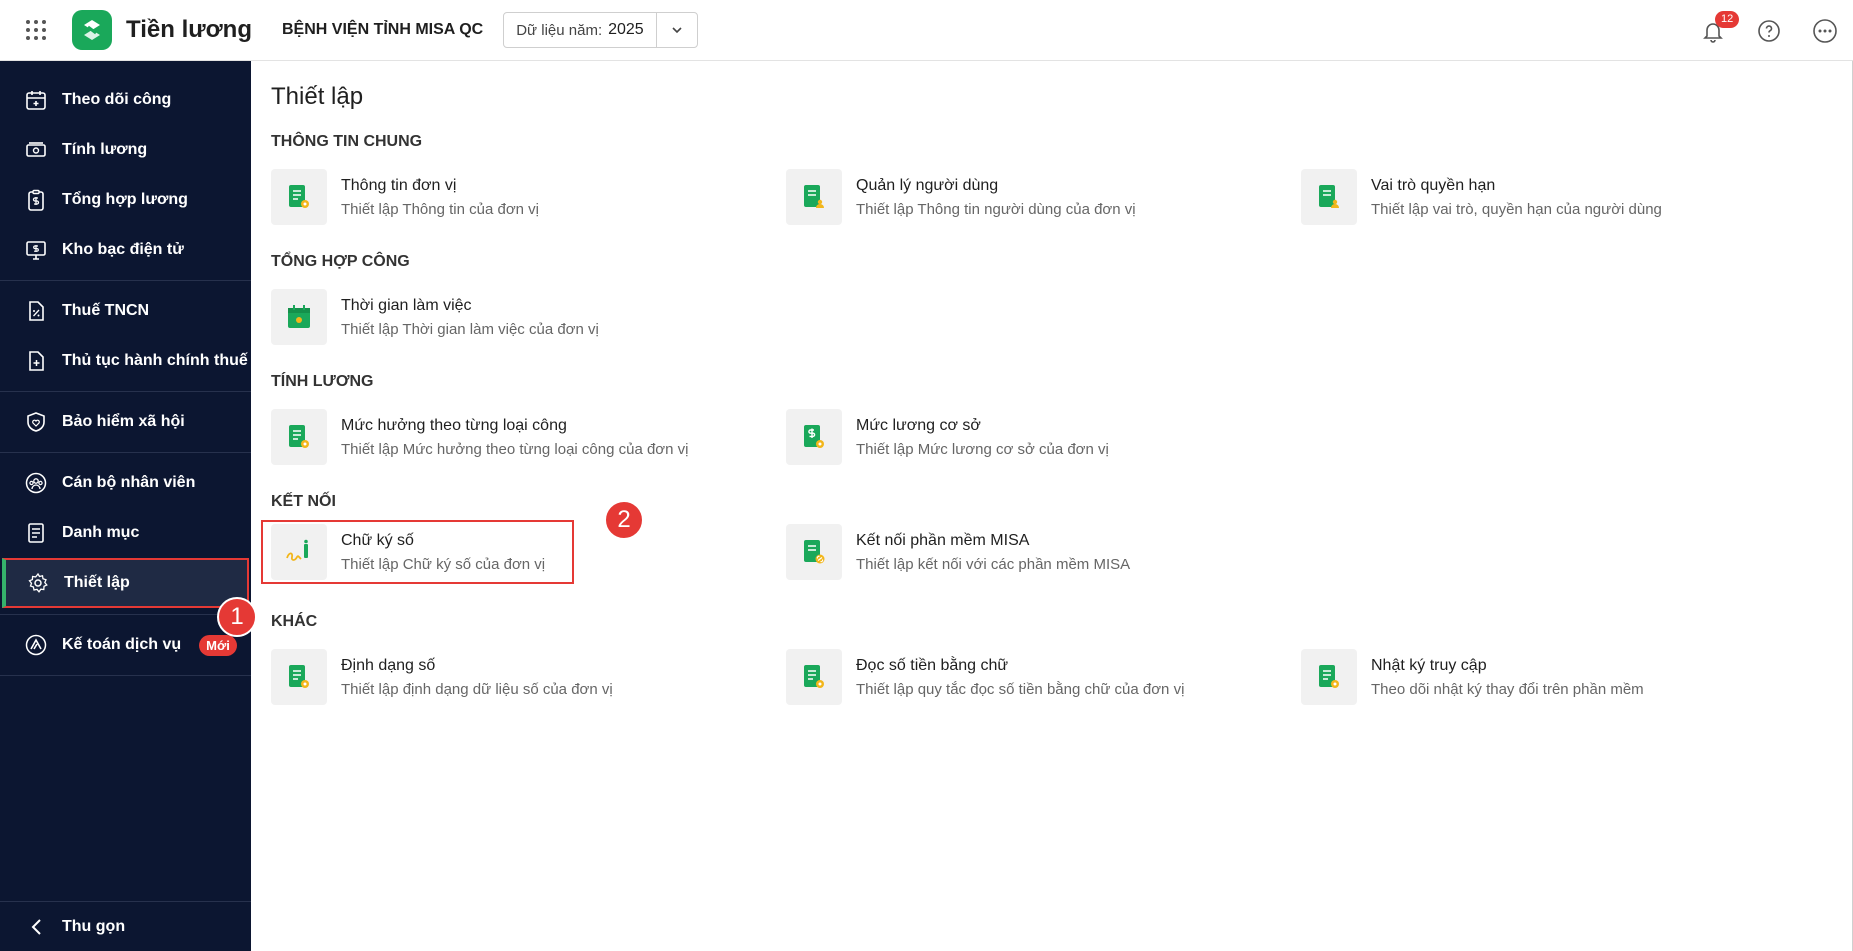  What do you see at coordinates (626, 29) in the screenshot?
I see `year-value: 2025` at bounding box center [626, 29].